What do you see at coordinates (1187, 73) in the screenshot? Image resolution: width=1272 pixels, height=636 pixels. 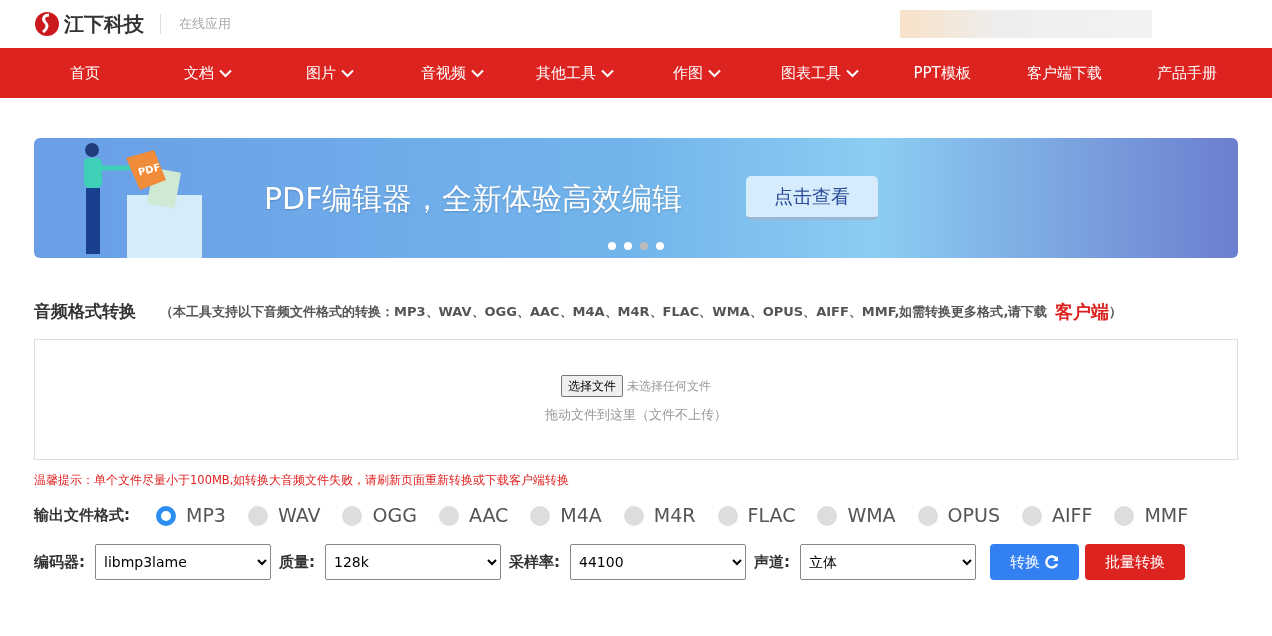 I see `nav-link: 产品手册` at bounding box center [1187, 73].